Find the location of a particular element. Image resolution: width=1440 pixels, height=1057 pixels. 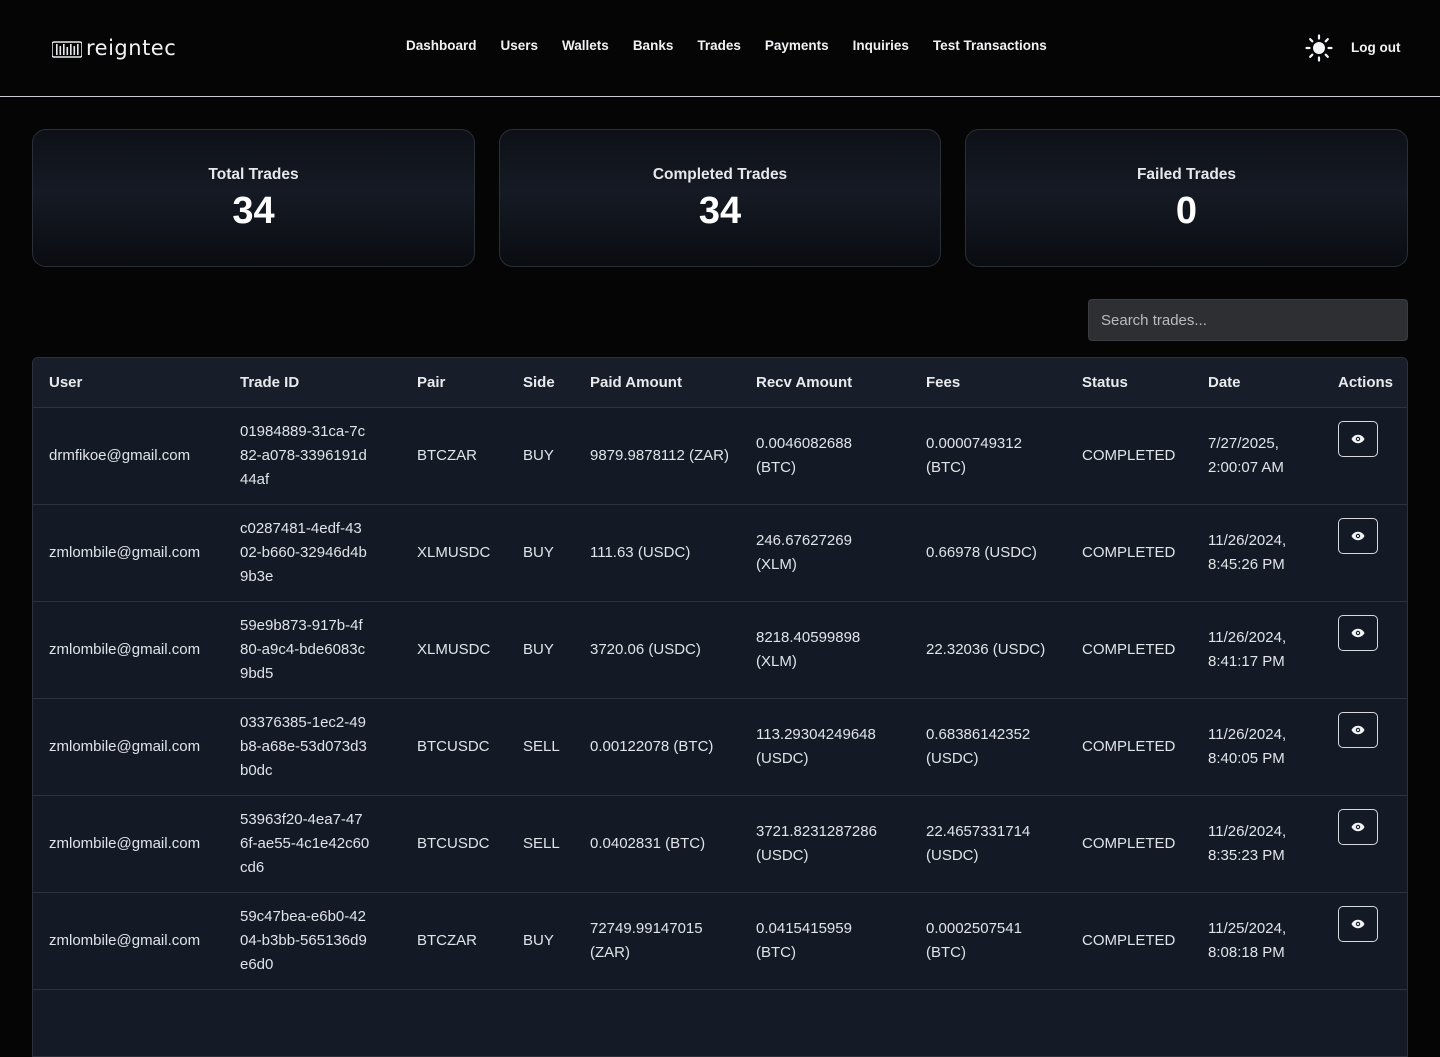

side-cell-text: SELL is located at coordinates (541, 843).